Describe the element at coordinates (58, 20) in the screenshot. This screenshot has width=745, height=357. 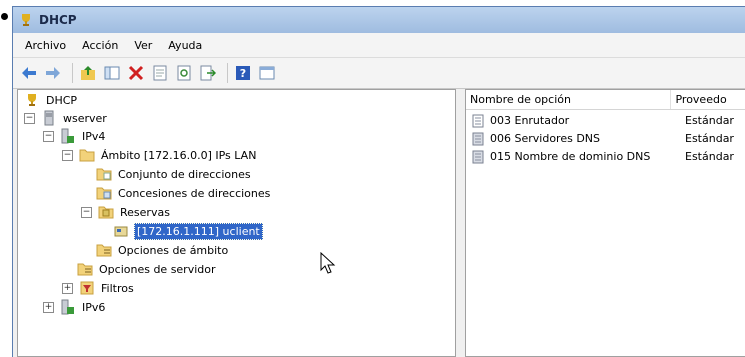
I see `window-title: DHCP` at that location.